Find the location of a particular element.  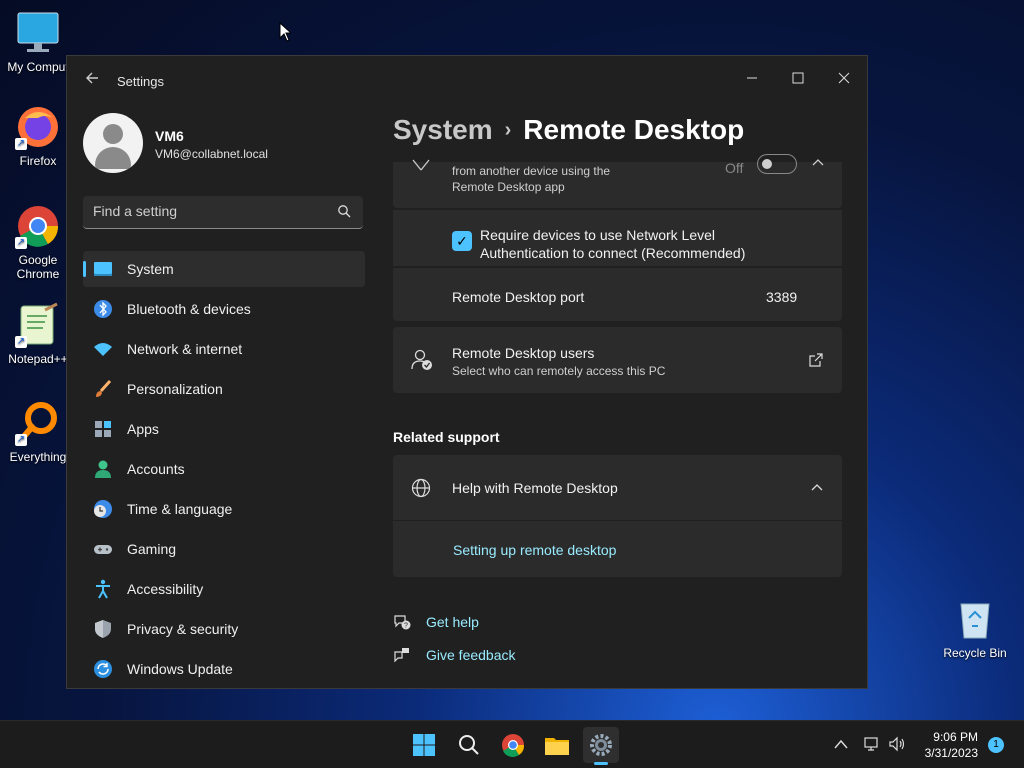

sidebar-item-windows-update: Windows Update is located at coordinates (224, 669).